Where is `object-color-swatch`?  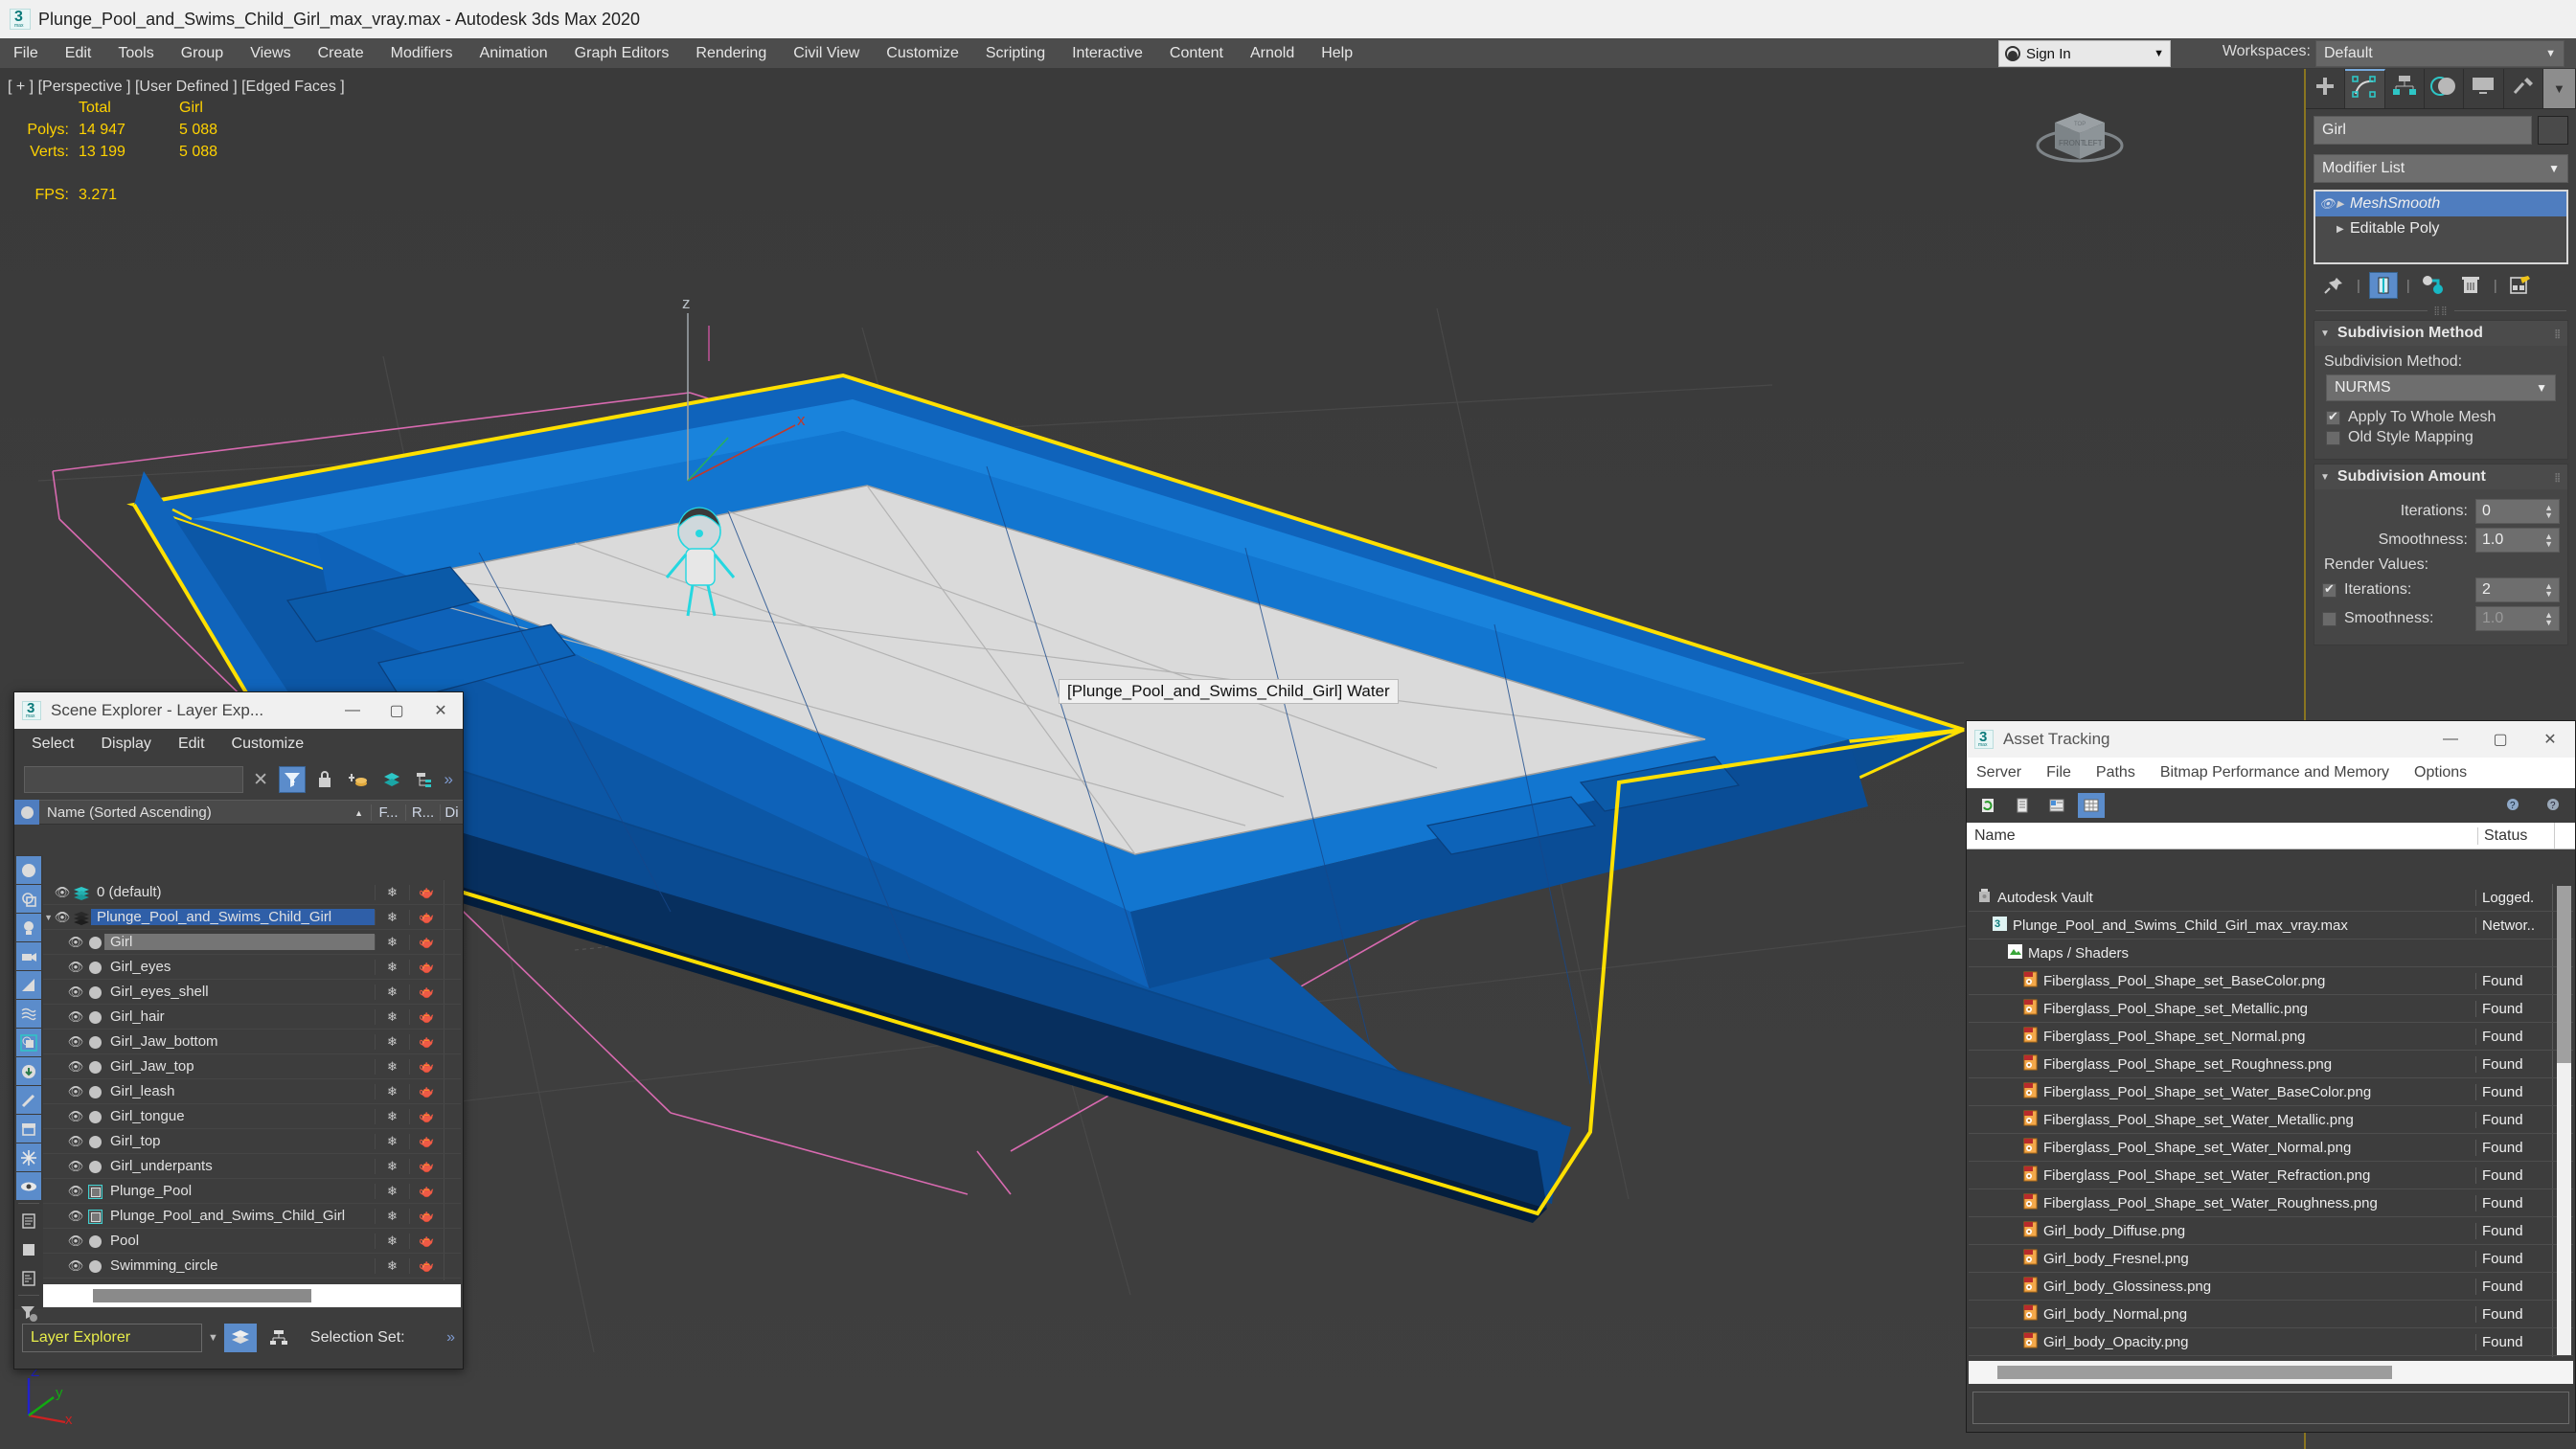
object-color-swatch is located at coordinates (2553, 130).